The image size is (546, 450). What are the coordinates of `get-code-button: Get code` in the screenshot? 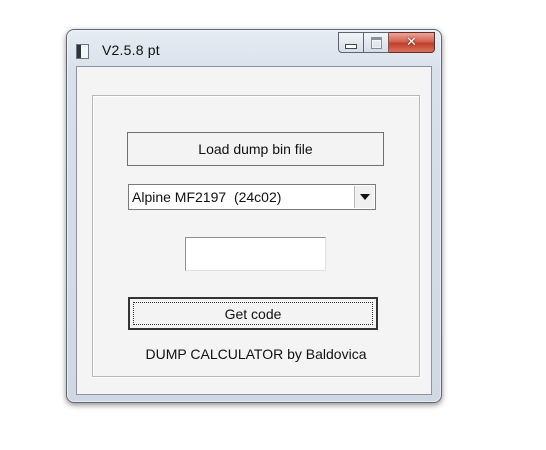 It's located at (253, 313).